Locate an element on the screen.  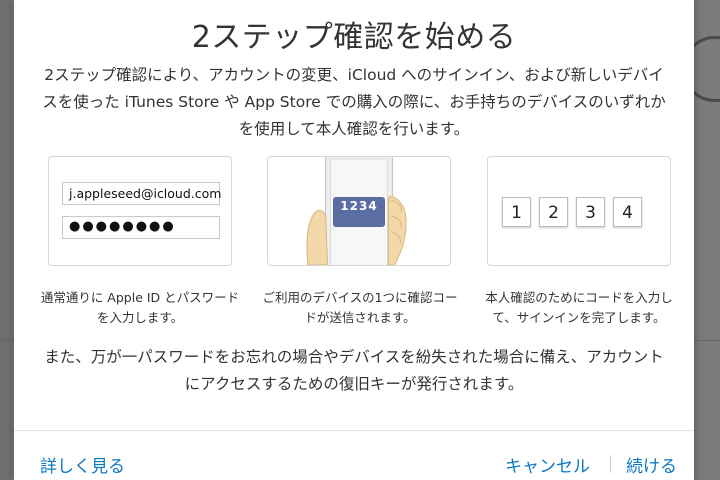
code-digit-box: 2 is located at coordinates (553, 212).